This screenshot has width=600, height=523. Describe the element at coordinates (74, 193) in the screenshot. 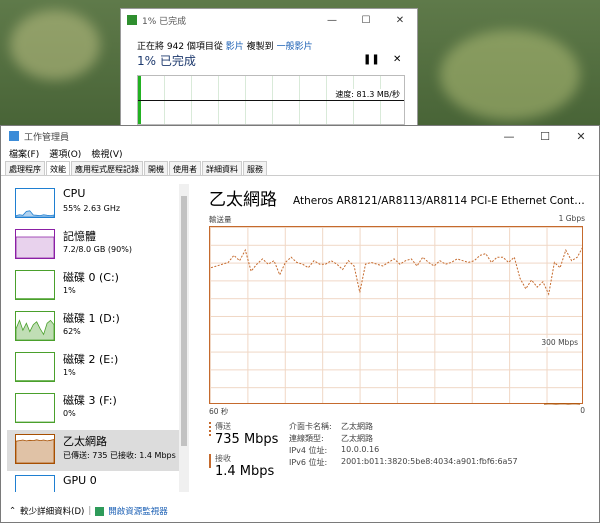

I see `sidebar-item-label: CPU` at that location.